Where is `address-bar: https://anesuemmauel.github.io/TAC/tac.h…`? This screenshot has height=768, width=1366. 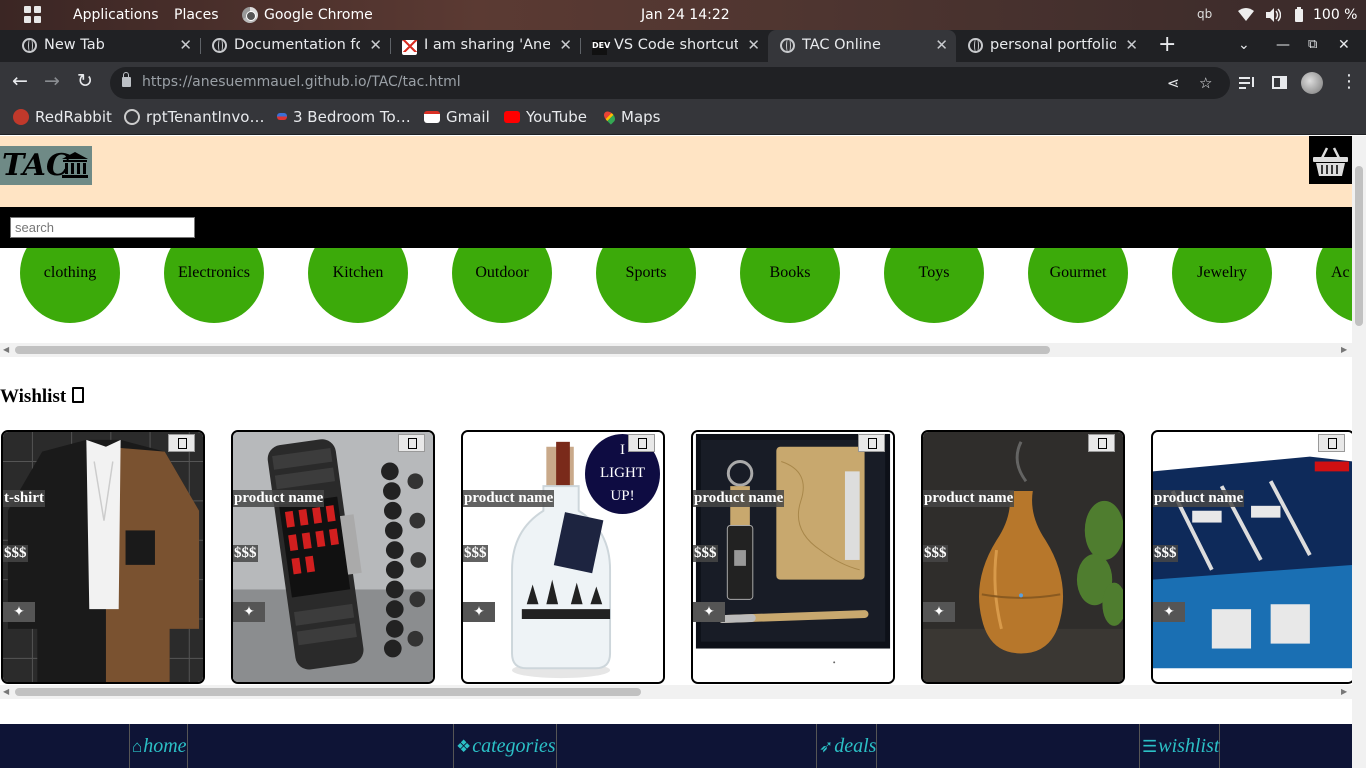 address-bar: https://anesuemmauel.github.io/TAC/tac.h… is located at coordinates (670, 83).